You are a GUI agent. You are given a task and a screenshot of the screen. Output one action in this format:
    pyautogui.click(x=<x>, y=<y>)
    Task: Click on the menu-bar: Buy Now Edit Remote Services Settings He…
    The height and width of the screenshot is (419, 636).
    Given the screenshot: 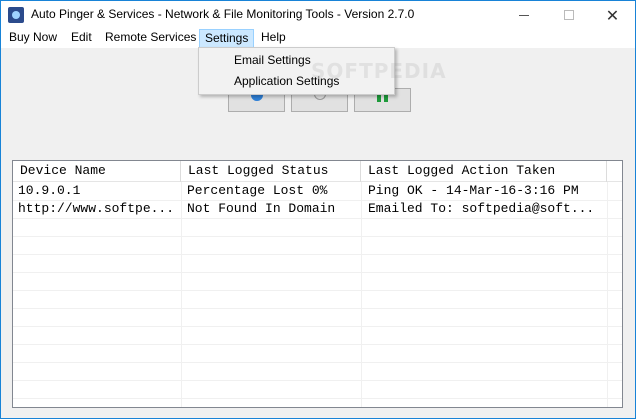 What is the action you would take?
    pyautogui.click(x=318, y=38)
    